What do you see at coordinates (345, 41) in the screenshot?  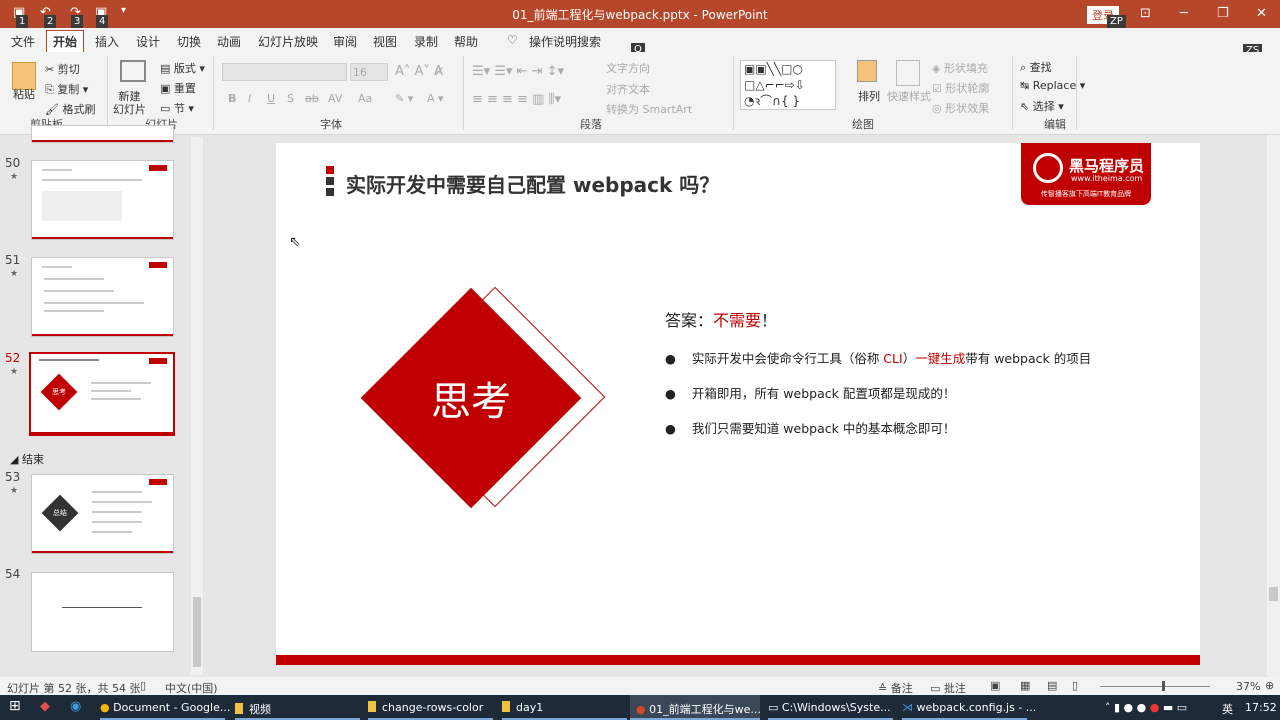 I see `tab-review: 审阅` at bounding box center [345, 41].